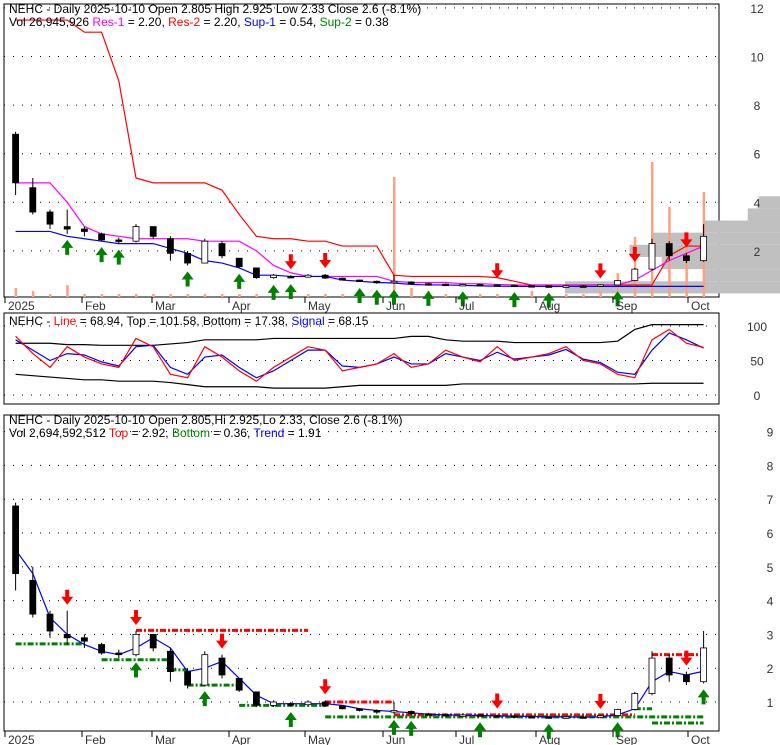  What do you see at coordinates (370, 22) in the screenshot?
I see `sup2-value: = 0.38` at bounding box center [370, 22].